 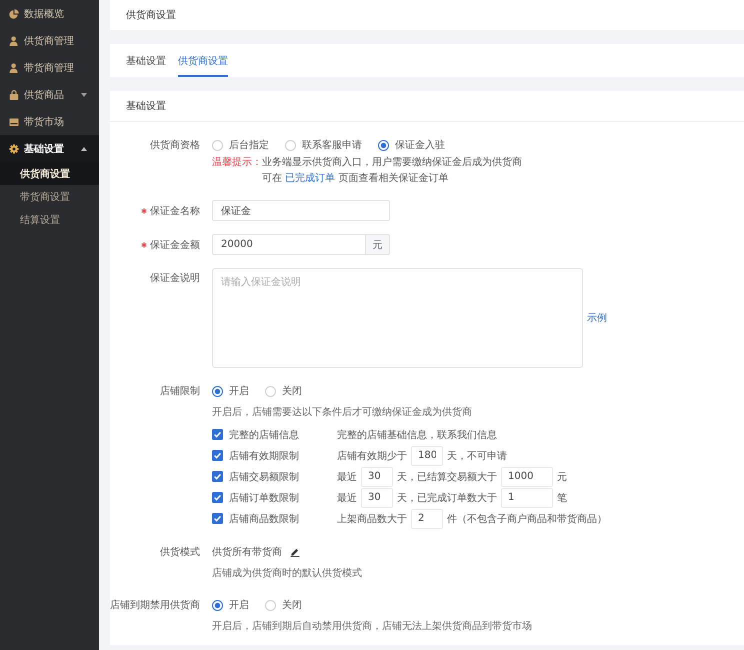 I want to click on condition-text: 天，已完成订单数大于, so click(x=447, y=498).